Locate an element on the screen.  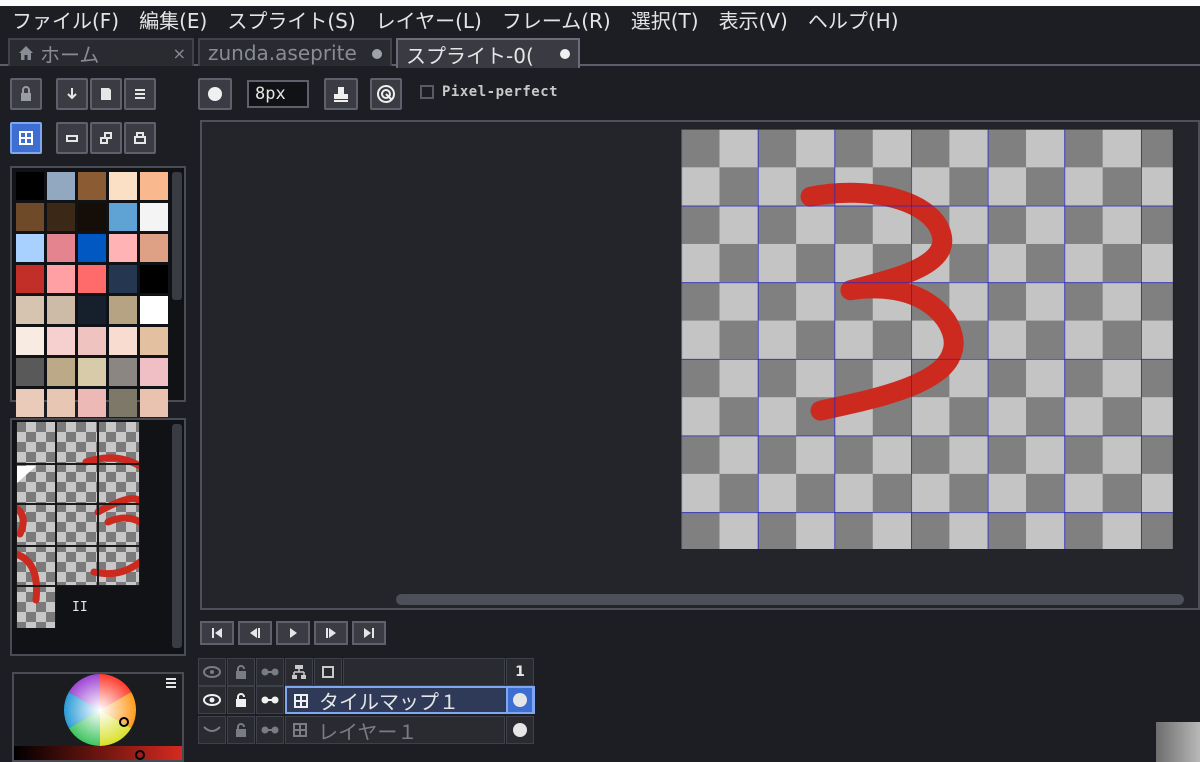
palette-scrollbar is located at coordinates (177, 236).